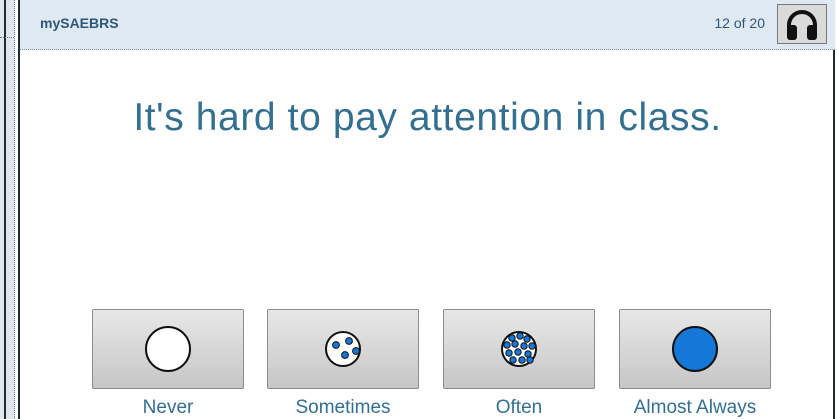 The image size is (837, 419). I want to click on left-panel-divider, so click(7, 37).